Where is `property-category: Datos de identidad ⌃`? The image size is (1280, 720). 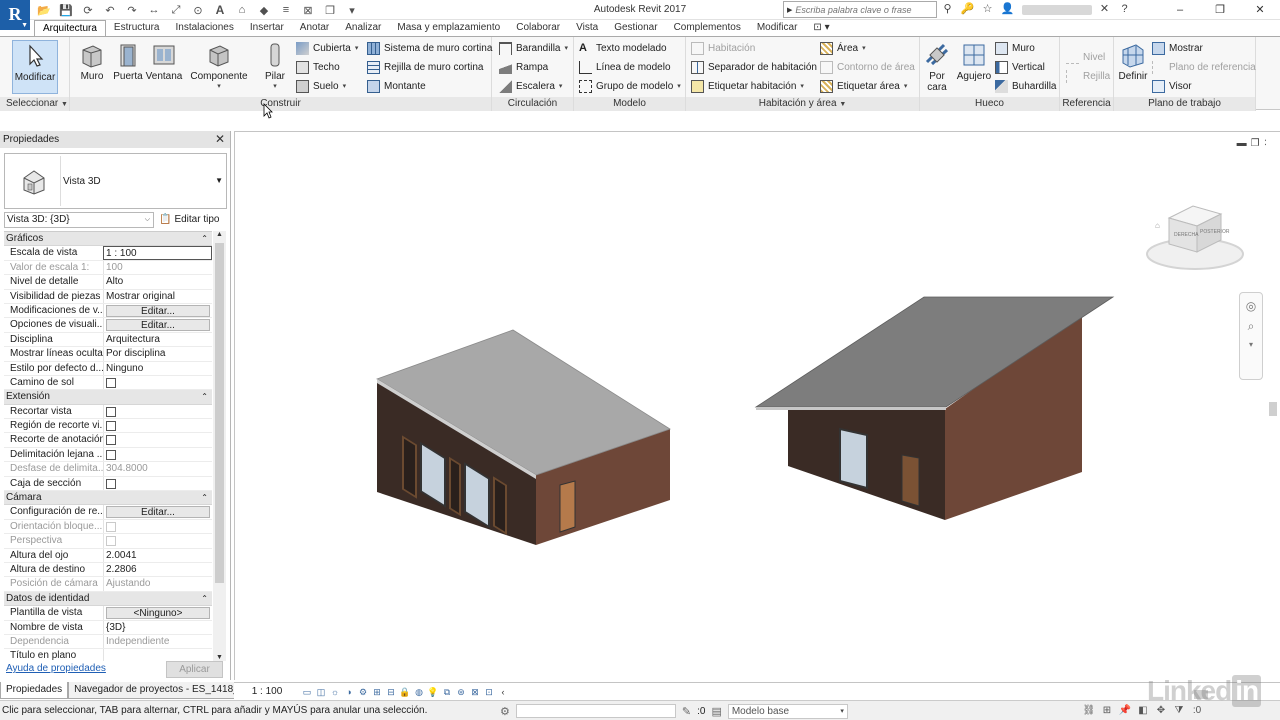 property-category: Datos de identidad ⌃ is located at coordinates (108, 599).